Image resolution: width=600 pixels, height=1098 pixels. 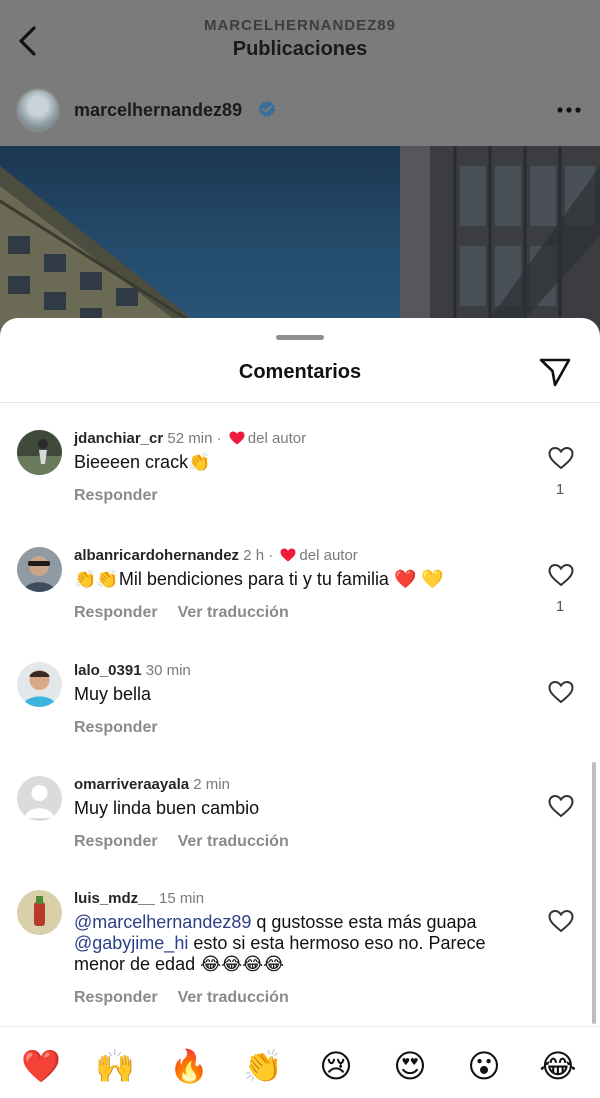 I want to click on commenter-username: jdanchiar_cr, so click(x=118, y=438).